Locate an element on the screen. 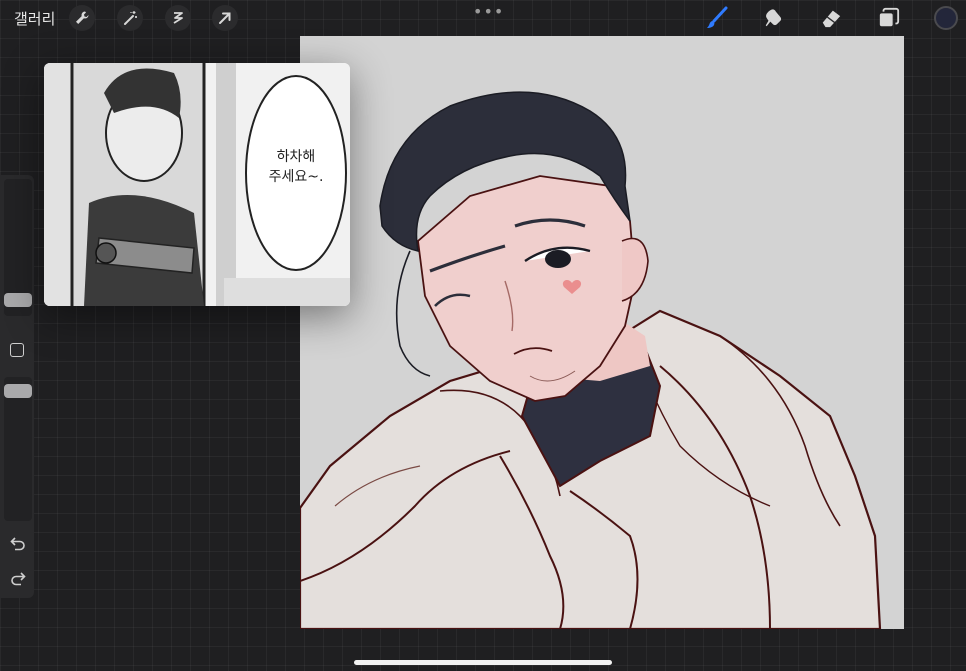  undo-icon is located at coordinates (18, 543).